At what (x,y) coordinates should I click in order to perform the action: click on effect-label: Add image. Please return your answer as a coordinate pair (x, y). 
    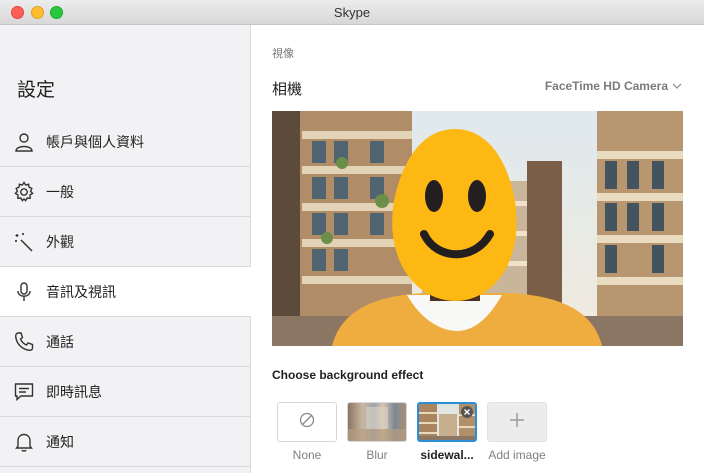
    Looking at the image, I should click on (517, 455).